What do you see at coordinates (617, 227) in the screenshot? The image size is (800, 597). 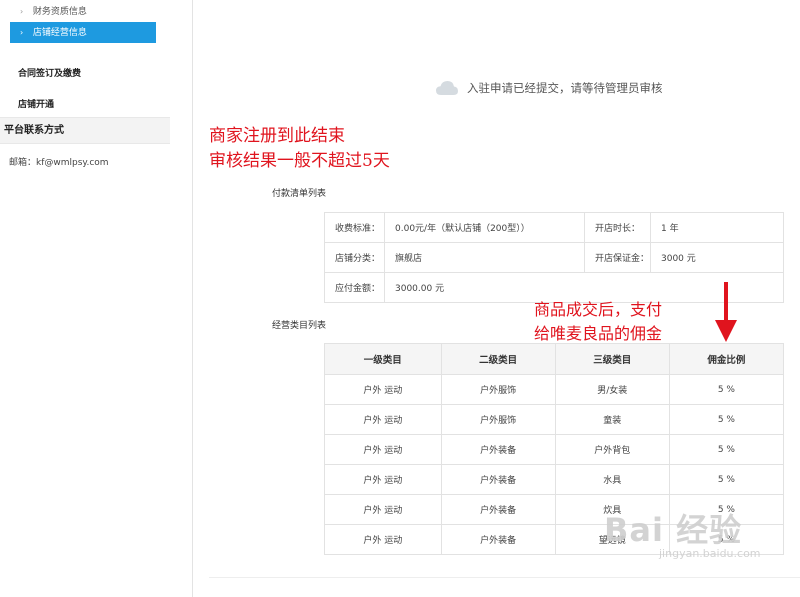 I see `duration-label: 开店时长：` at bounding box center [617, 227].